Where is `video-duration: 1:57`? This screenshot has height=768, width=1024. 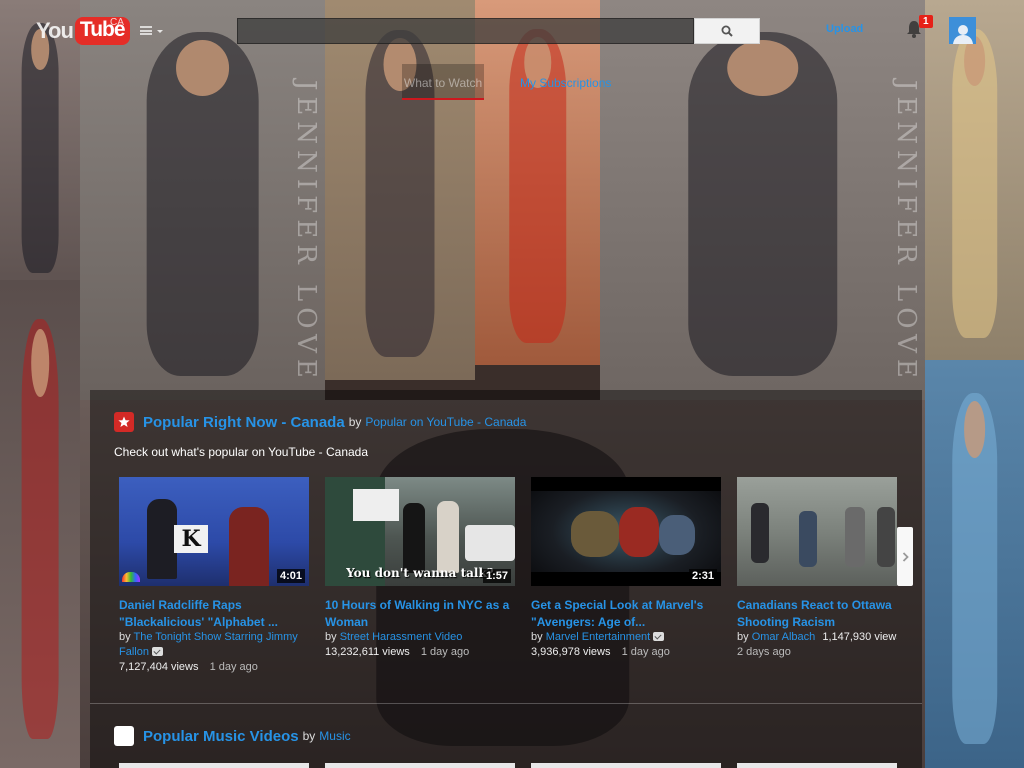 video-duration: 1:57 is located at coordinates (496, 576).